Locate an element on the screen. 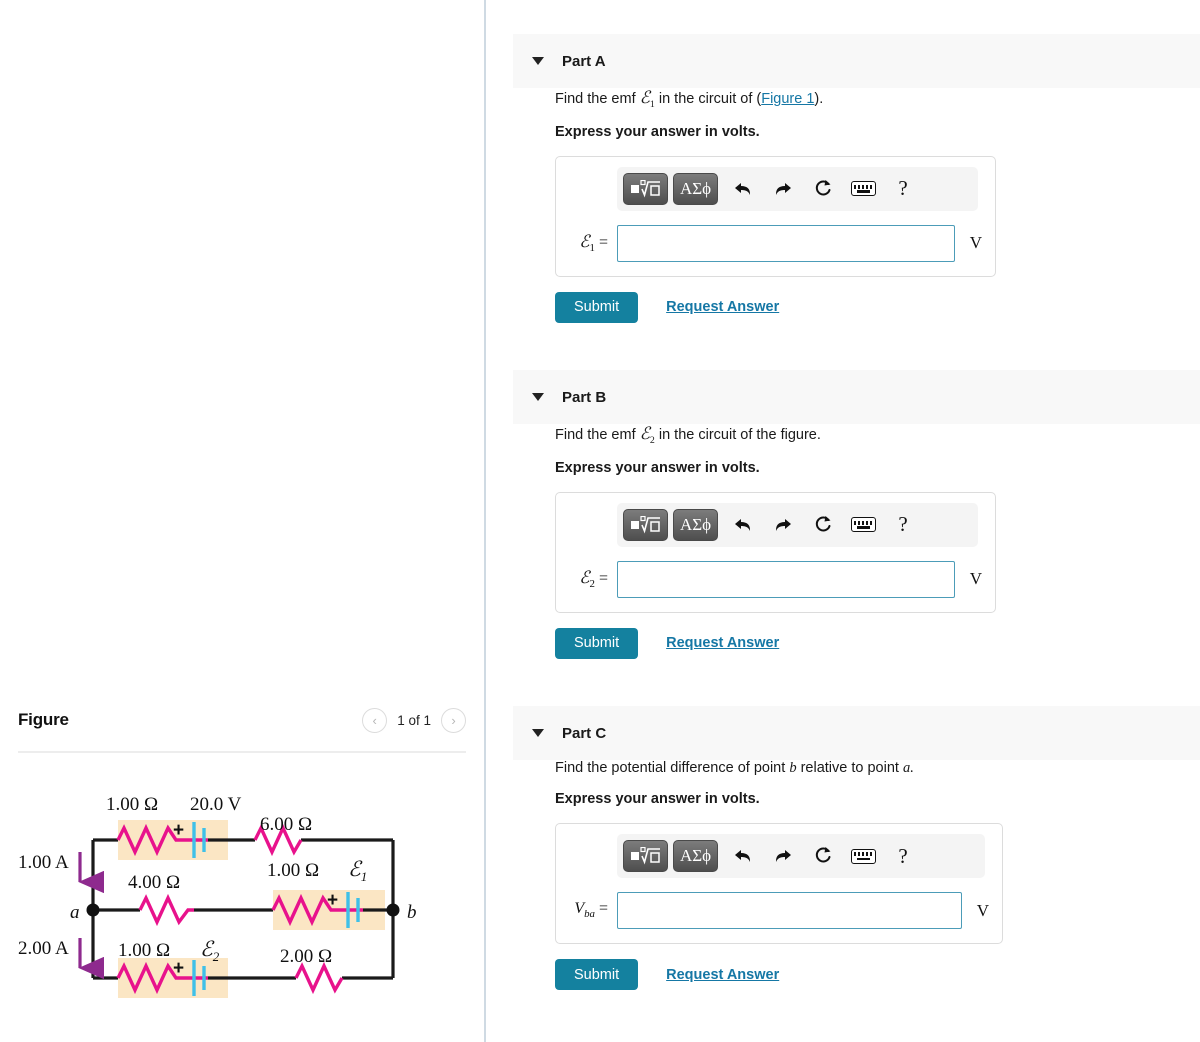 Image resolution: width=1200 pixels, height=1042 pixels. part-c-header: Part C is located at coordinates (856, 733).